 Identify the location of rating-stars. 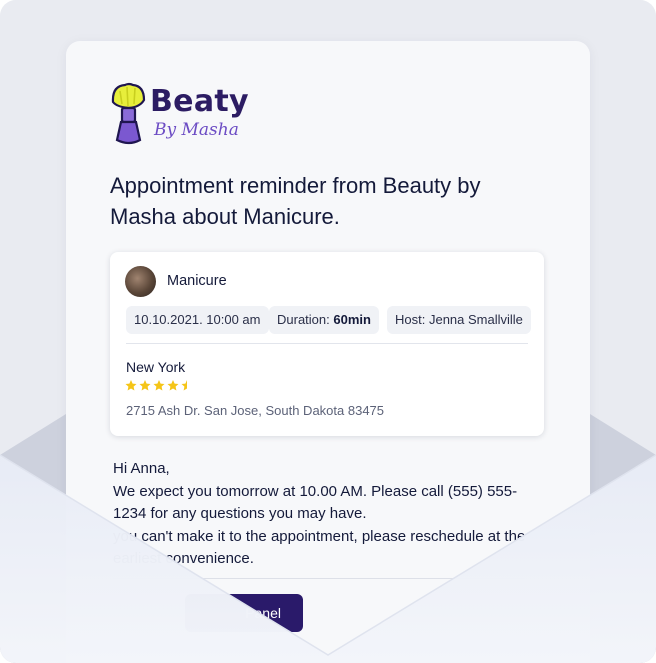
(156, 385).